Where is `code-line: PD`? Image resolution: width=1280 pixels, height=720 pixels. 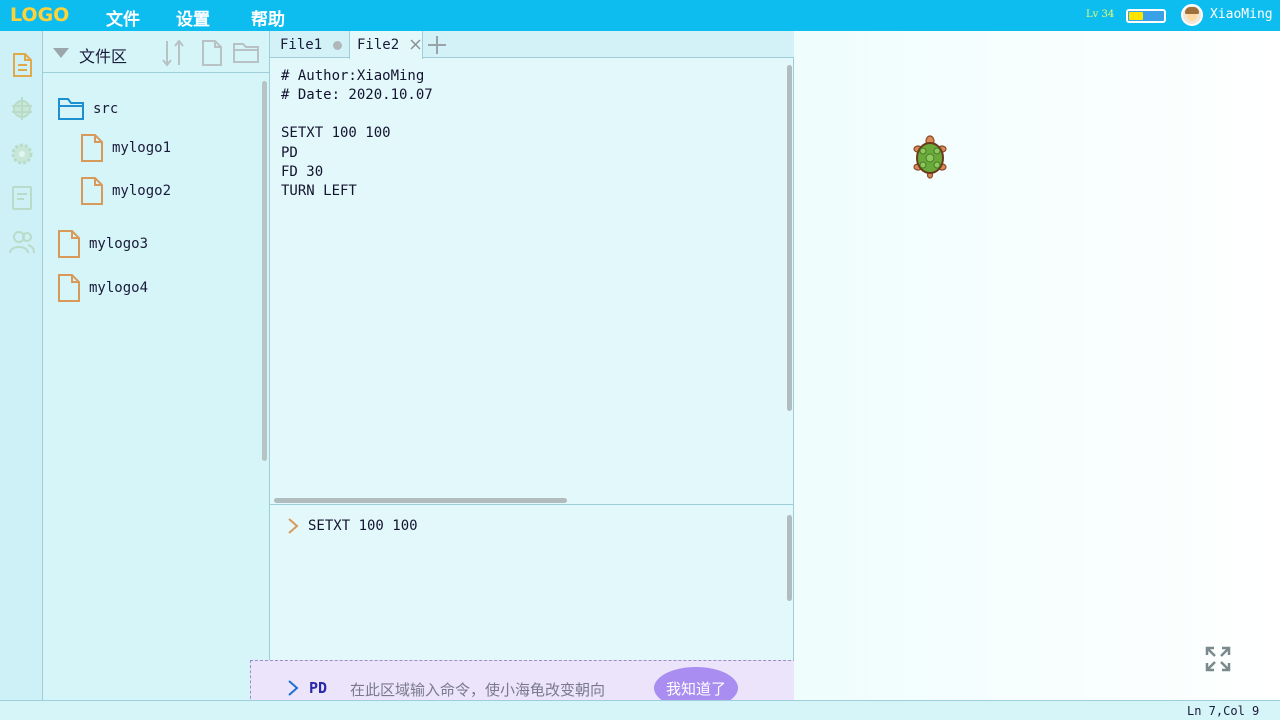 code-line: PD is located at coordinates (289, 153).